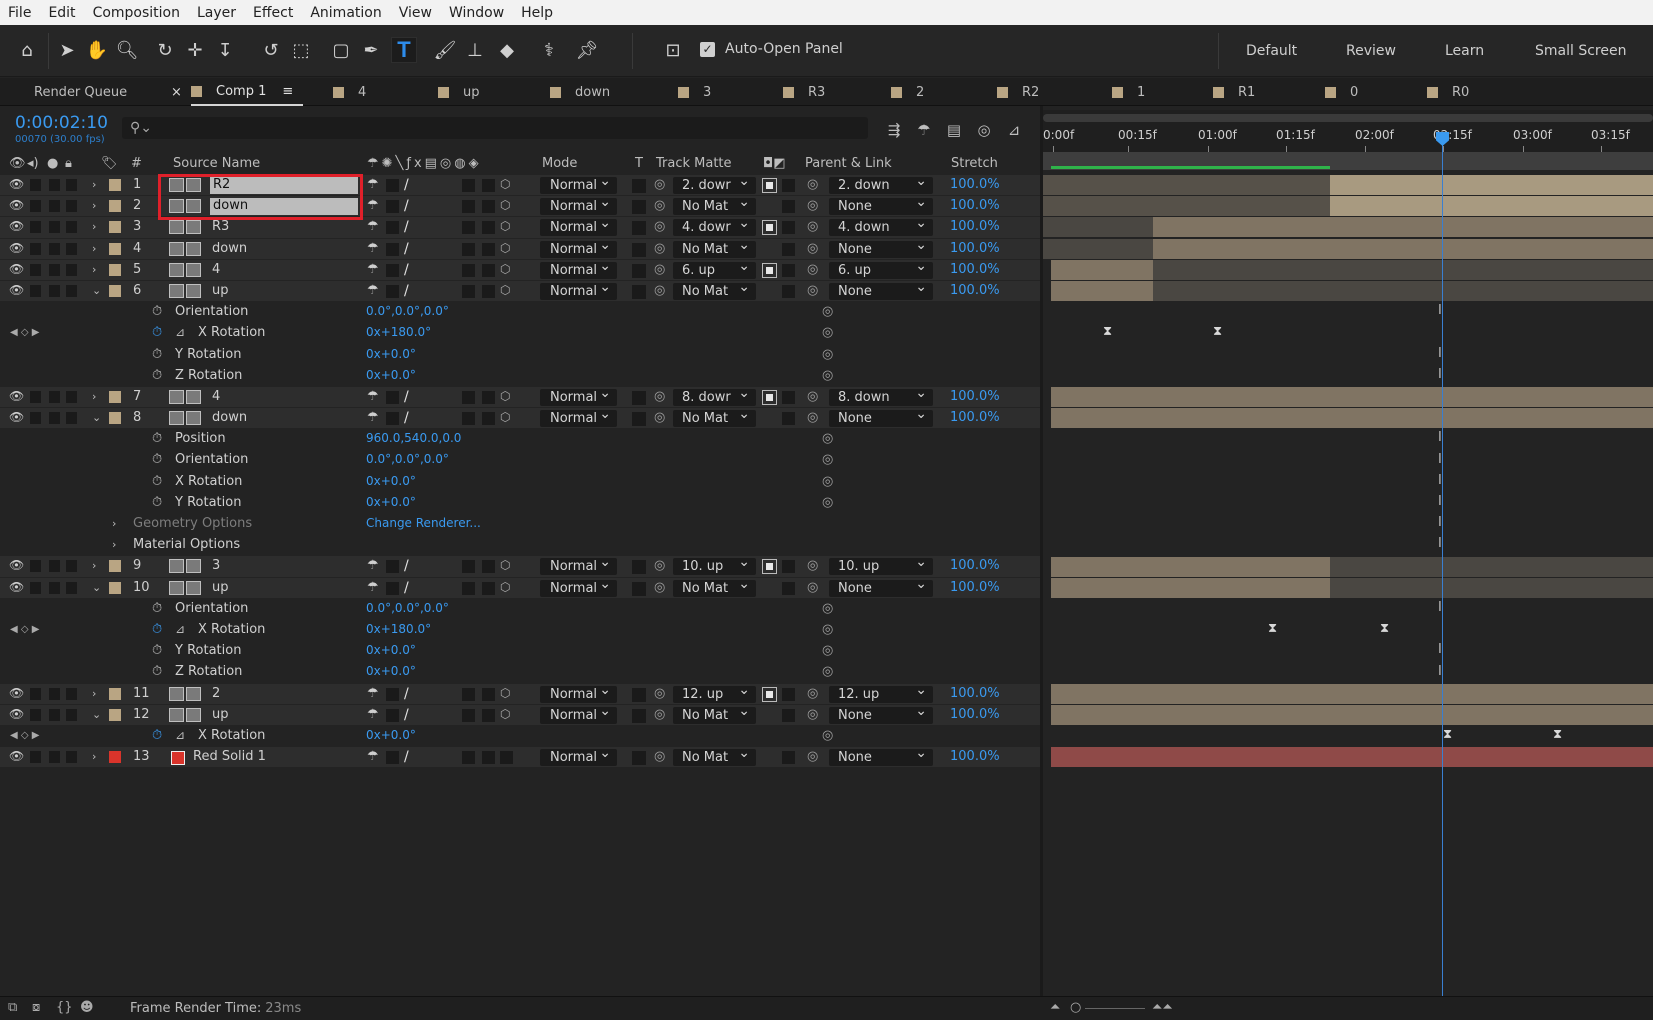  I want to click on motion-blur-icon: ◎, so click(984, 130).